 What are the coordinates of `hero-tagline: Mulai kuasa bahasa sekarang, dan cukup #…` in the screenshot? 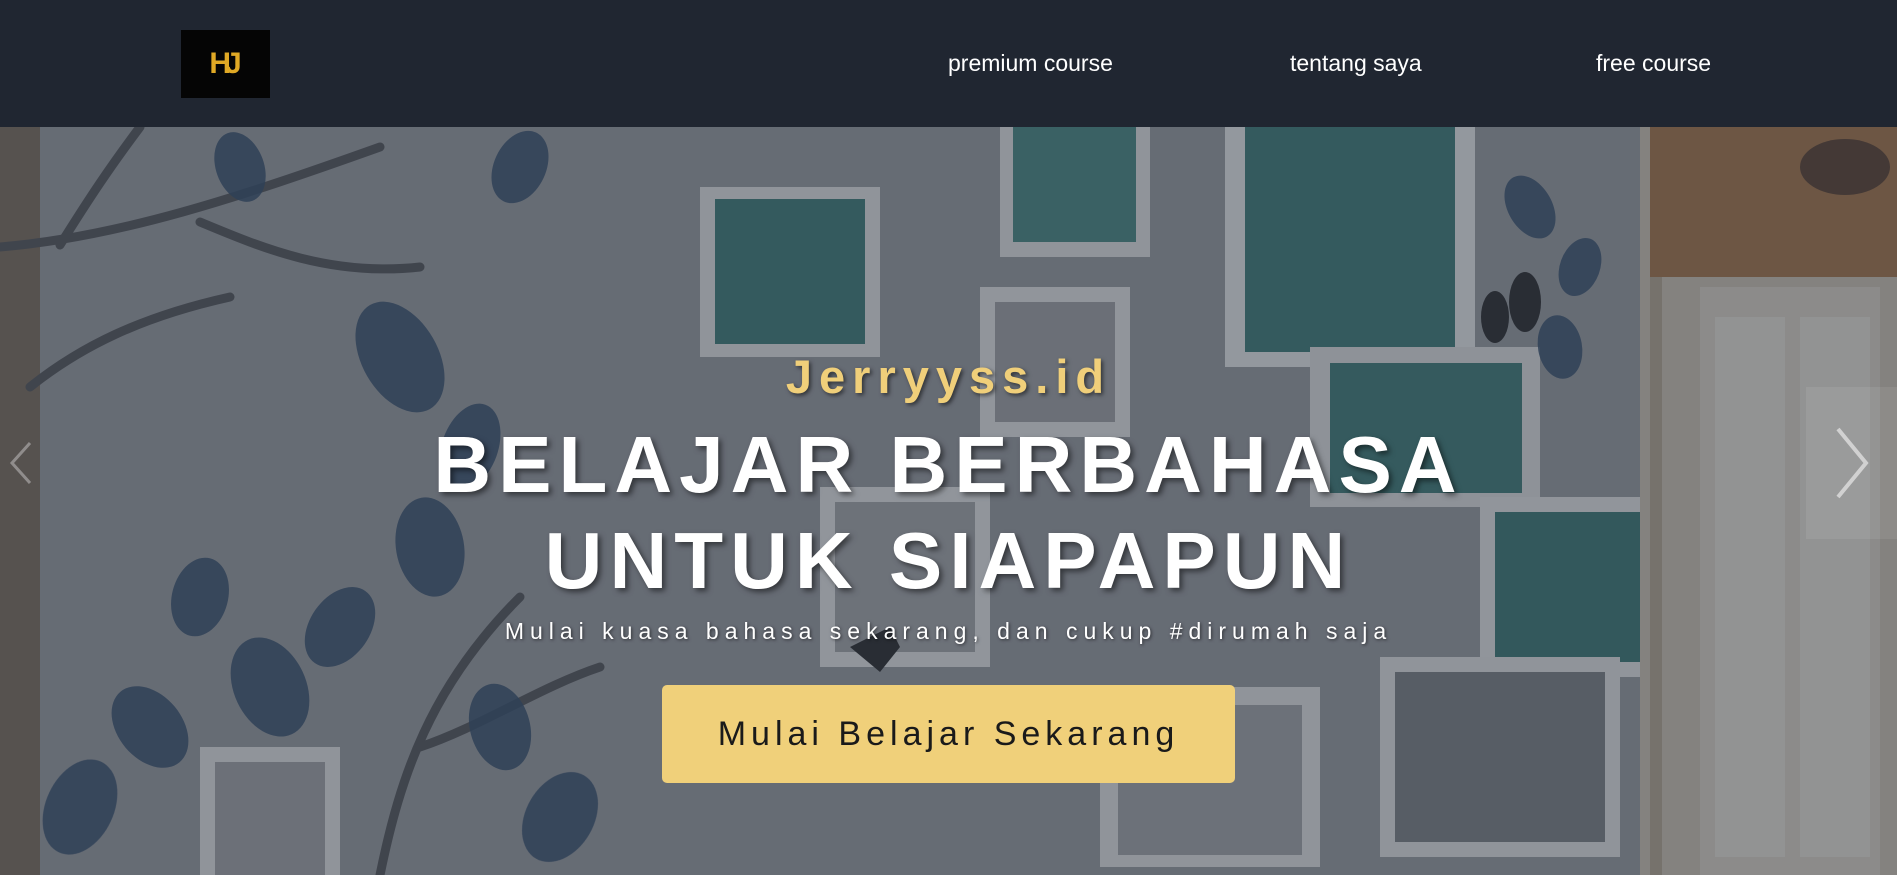 It's located at (948, 631).